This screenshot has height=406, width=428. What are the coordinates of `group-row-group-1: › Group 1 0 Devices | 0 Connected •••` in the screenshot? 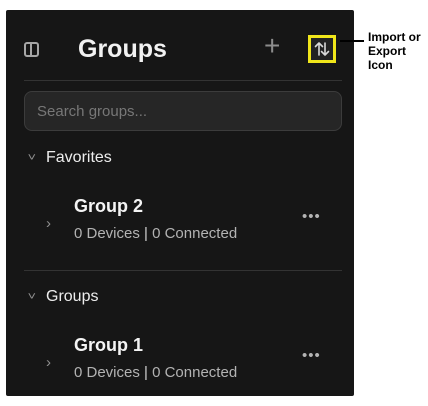 It's located at (180, 364).